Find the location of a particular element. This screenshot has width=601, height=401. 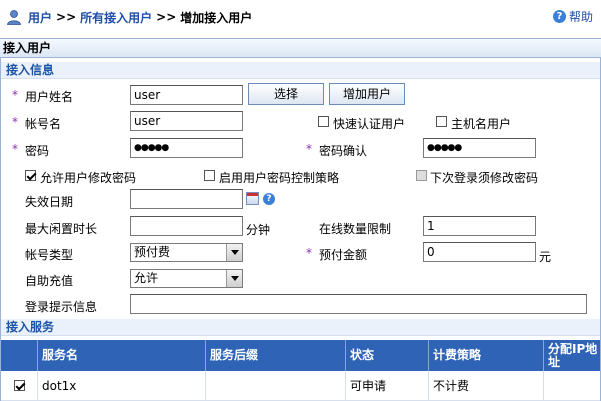

service-ip-cell is located at coordinates (571, 386).